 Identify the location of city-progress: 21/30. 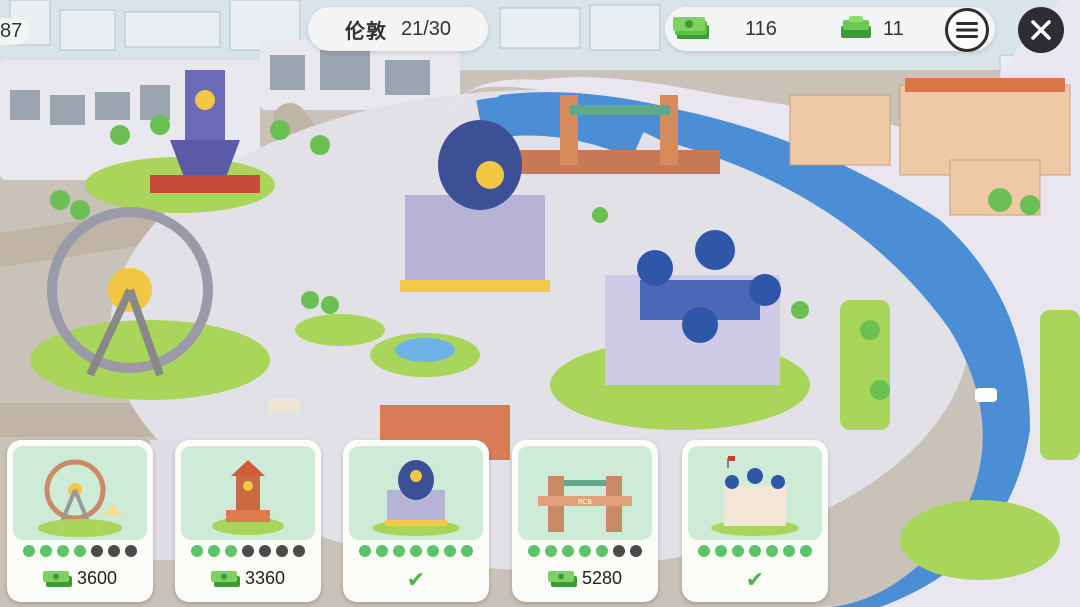
(426, 28).